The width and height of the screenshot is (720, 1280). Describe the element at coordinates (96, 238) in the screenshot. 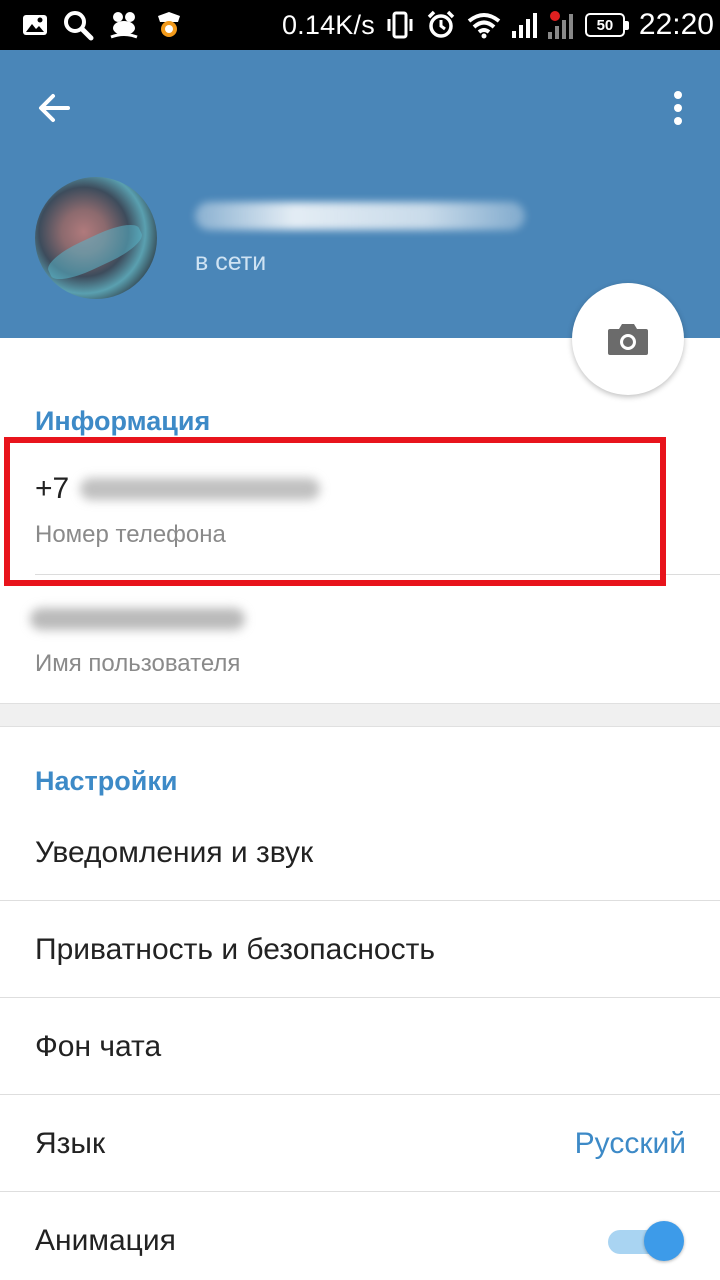

I see `avatar` at that location.